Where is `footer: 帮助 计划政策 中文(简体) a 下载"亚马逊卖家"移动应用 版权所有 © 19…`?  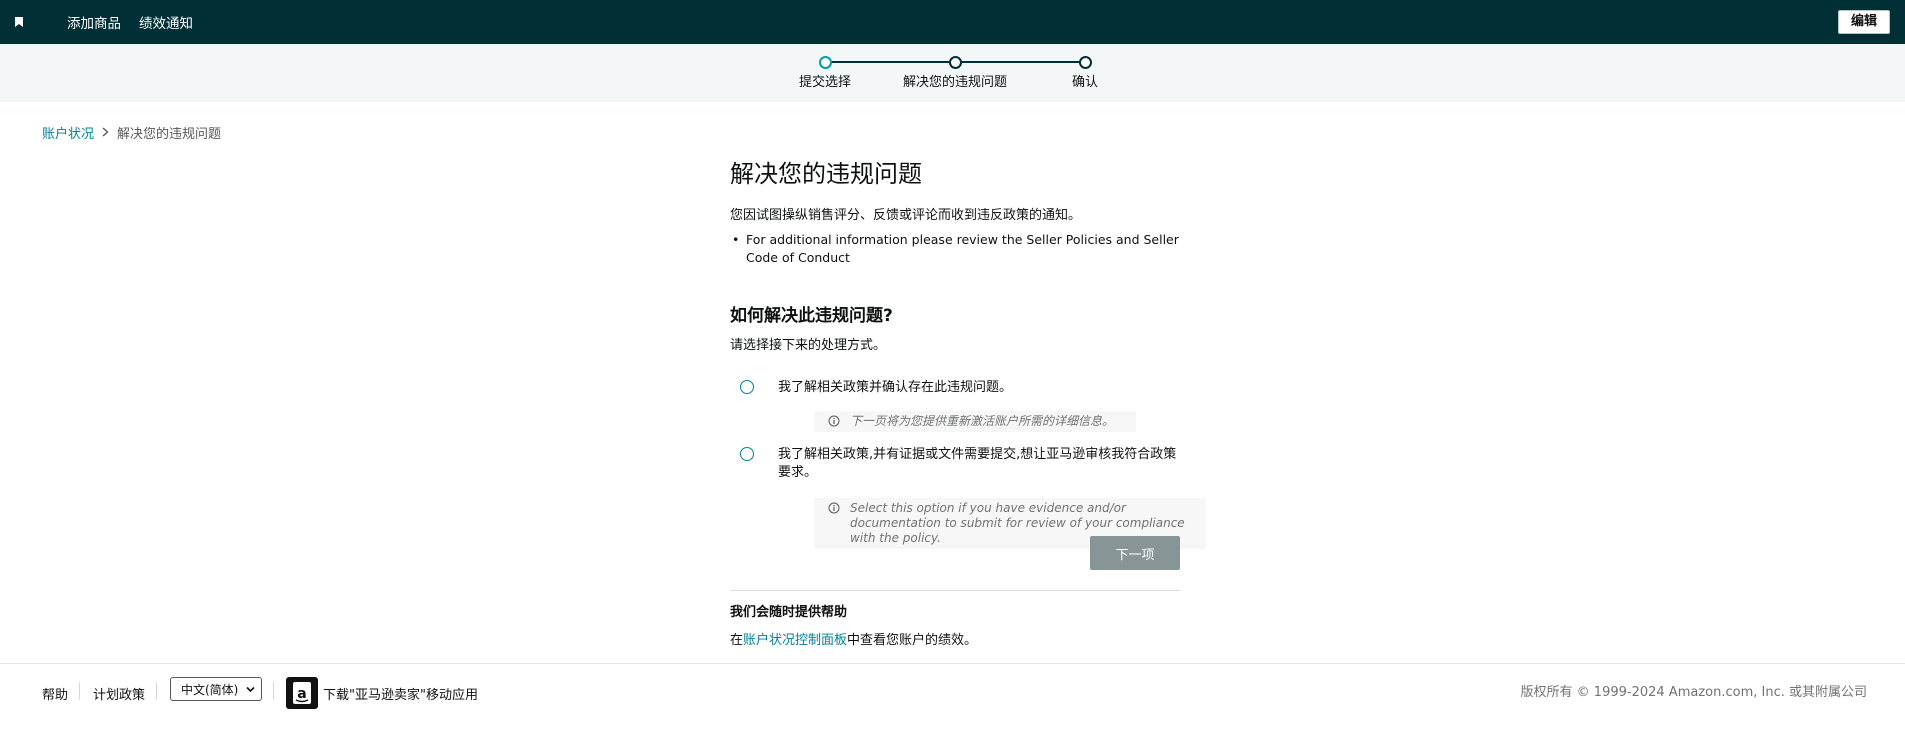
footer: 帮助 计划政策 中文(简体) a 下载"亚马逊卖家"移动应用 版权所有 © 19… is located at coordinates (952, 691).